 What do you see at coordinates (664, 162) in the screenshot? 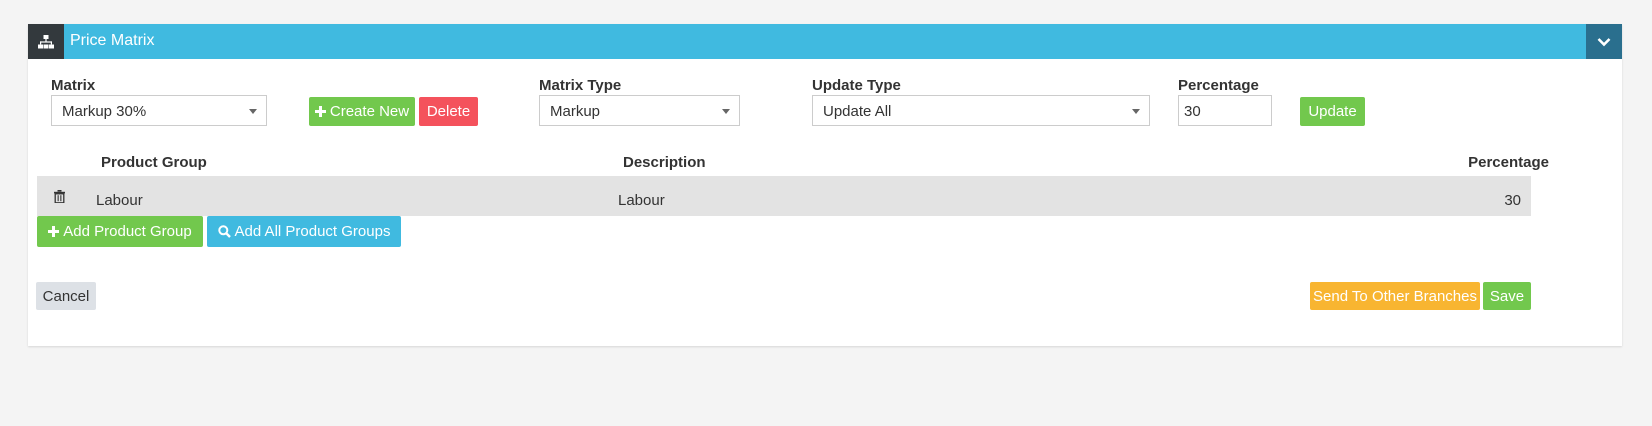
I see `column-header-description: Description` at bounding box center [664, 162].